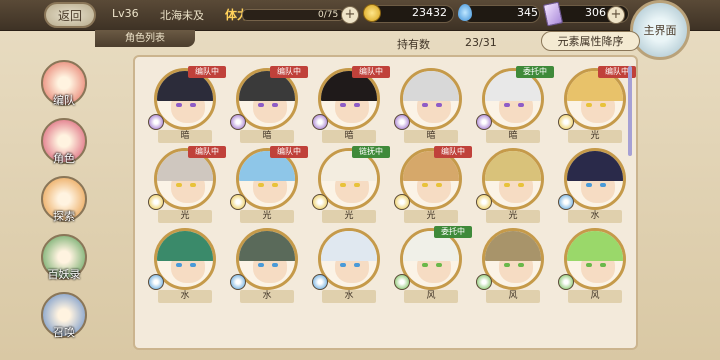 The width and height of the screenshot is (720, 360). I want to click on character-card: 委托中暗, so click(514, 104).